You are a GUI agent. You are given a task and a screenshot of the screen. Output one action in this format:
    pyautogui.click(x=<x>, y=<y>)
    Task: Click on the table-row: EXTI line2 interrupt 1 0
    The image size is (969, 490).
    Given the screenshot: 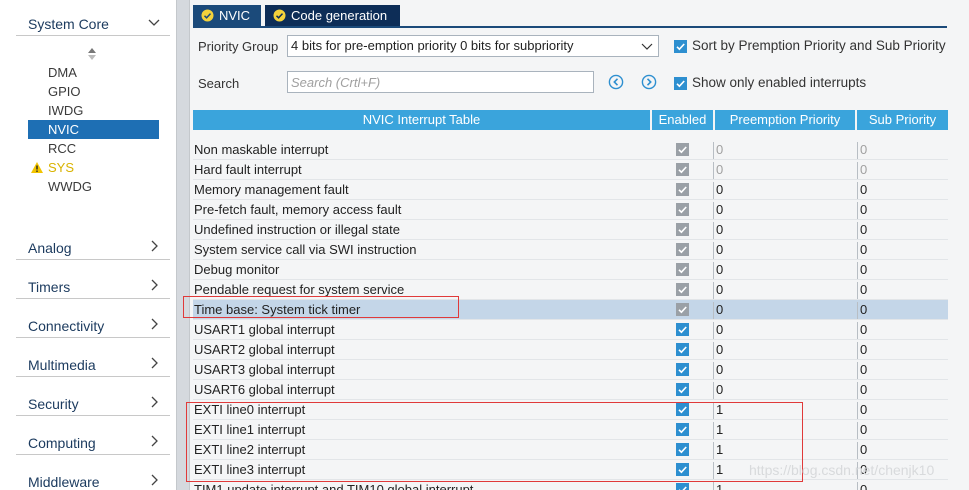 What is the action you would take?
    pyautogui.click(x=570, y=450)
    